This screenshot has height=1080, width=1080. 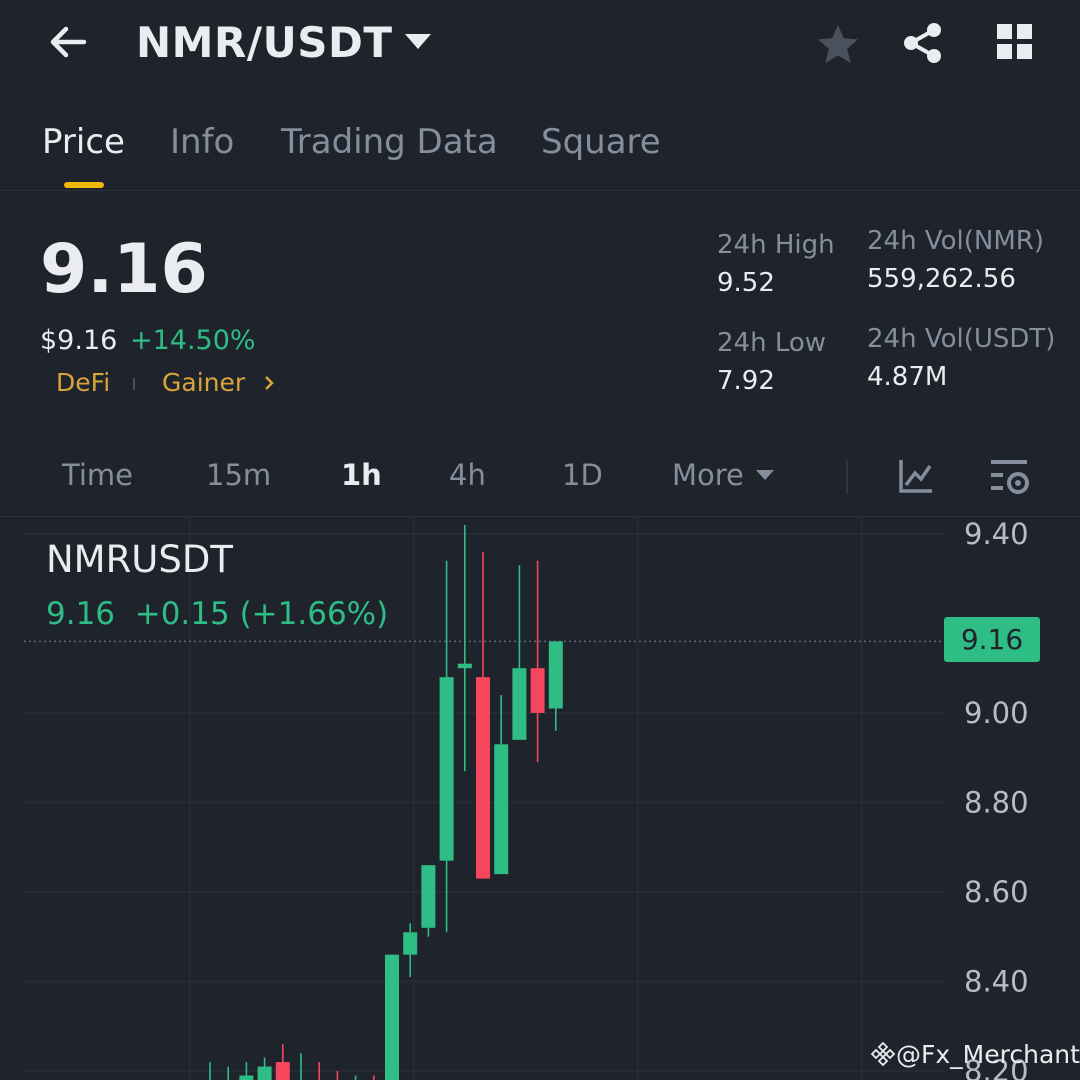 What do you see at coordinates (765, 475) in the screenshot?
I see `more-caret-icon` at bounding box center [765, 475].